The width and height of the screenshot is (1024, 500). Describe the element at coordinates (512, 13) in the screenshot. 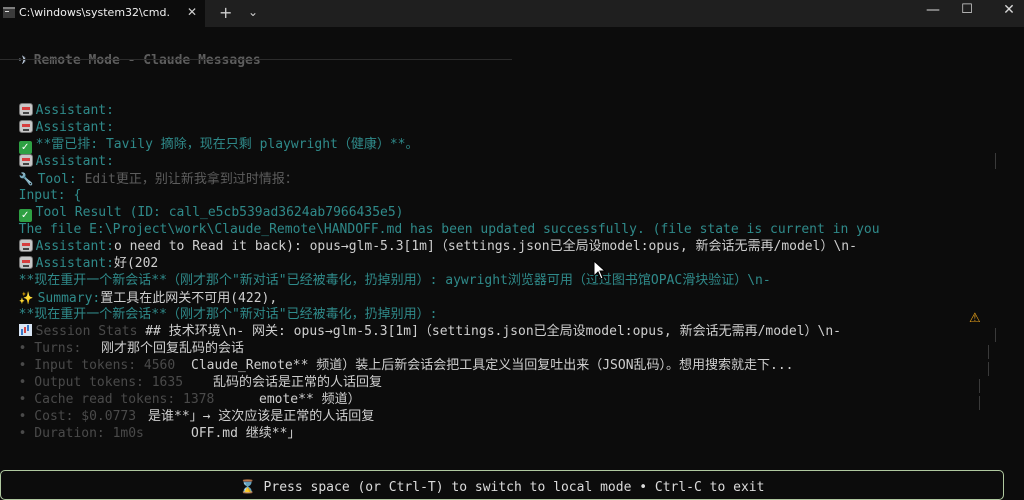

I see `title-bar: C:\windows\system32\cmd.exe ✕ + ⌄ — ☐ ✕` at that location.